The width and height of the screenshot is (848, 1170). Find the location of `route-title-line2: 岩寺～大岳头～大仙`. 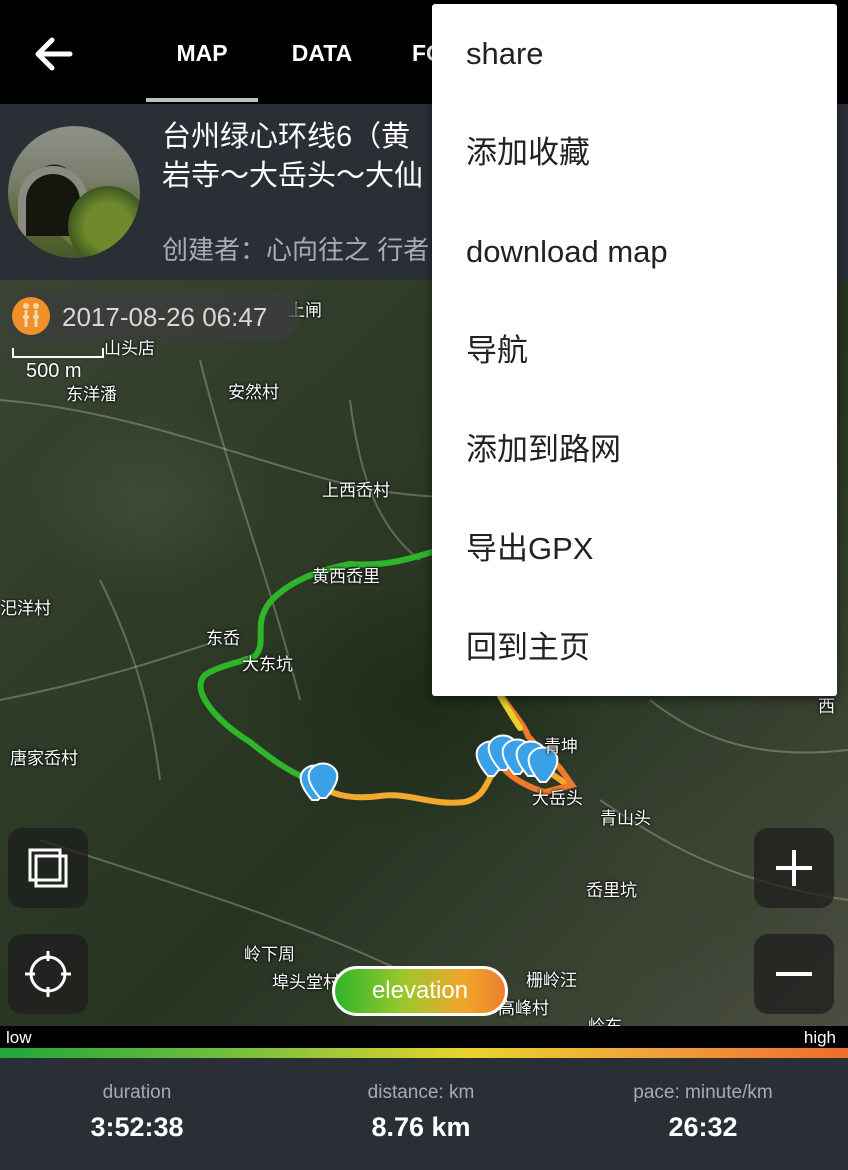

route-title-line2: 岩寺～大岳头～大仙 is located at coordinates (293, 176).